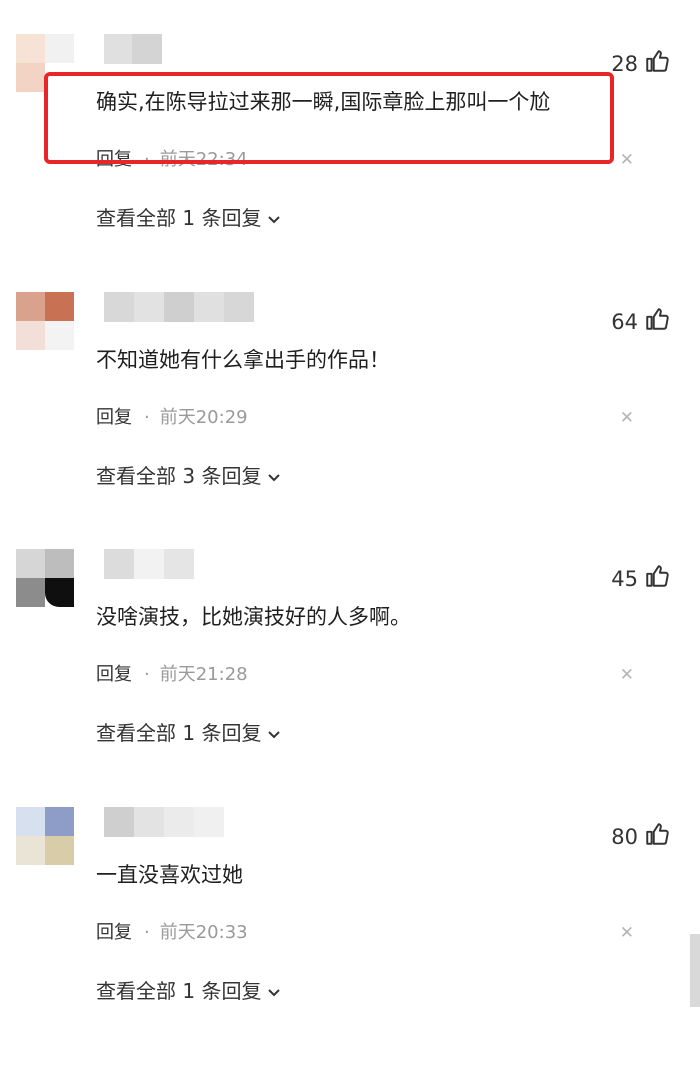  What do you see at coordinates (203, 674) in the screenshot?
I see `timestamp: 前天21:28` at bounding box center [203, 674].